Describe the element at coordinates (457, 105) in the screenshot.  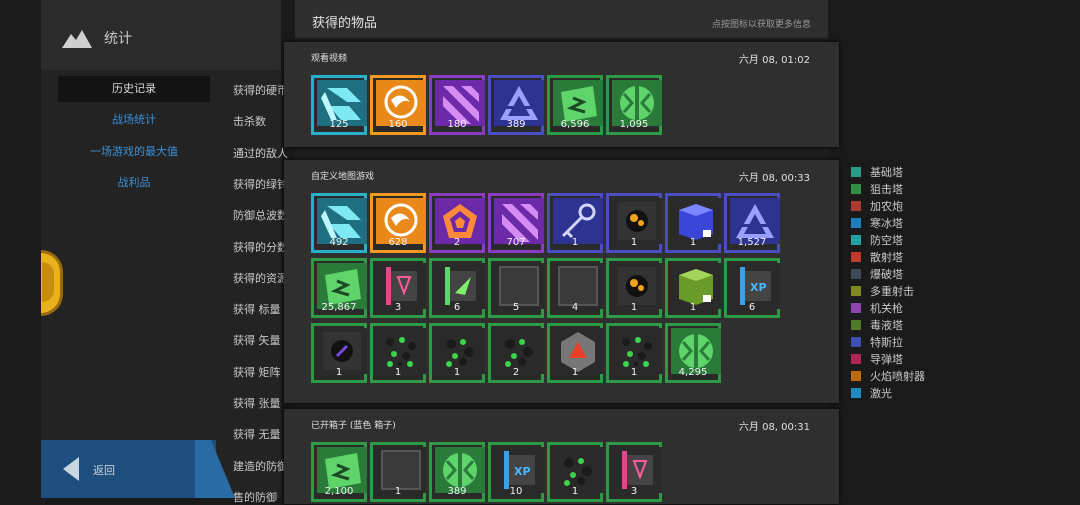
I see `loot-item: 180` at that location.